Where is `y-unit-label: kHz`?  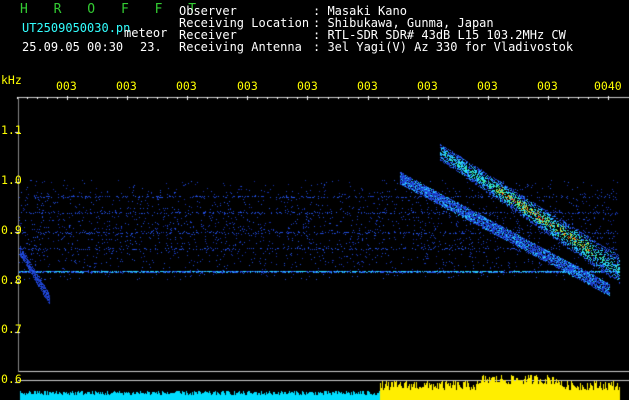
y-unit-label: kHz is located at coordinates (11, 80).